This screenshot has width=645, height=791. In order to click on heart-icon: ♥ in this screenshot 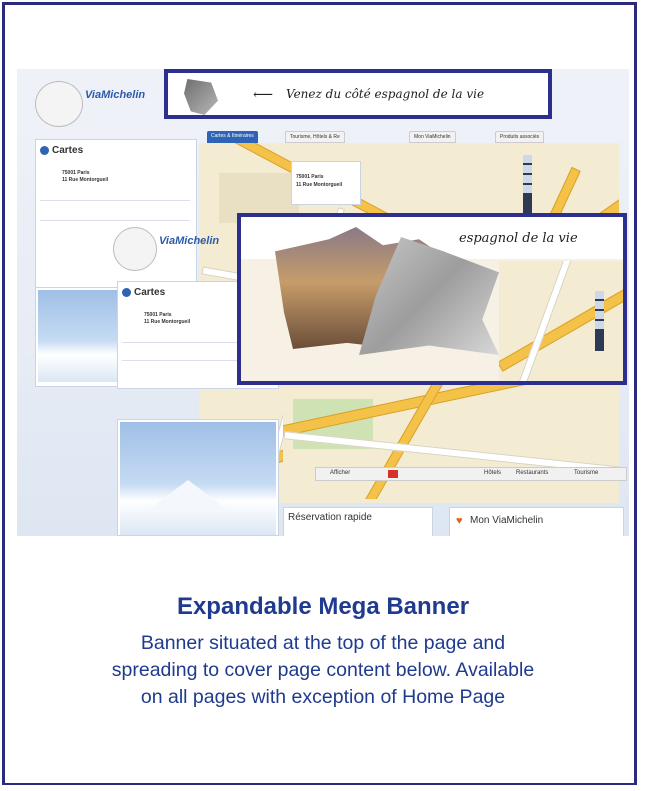, I will do `click(459, 521)`.